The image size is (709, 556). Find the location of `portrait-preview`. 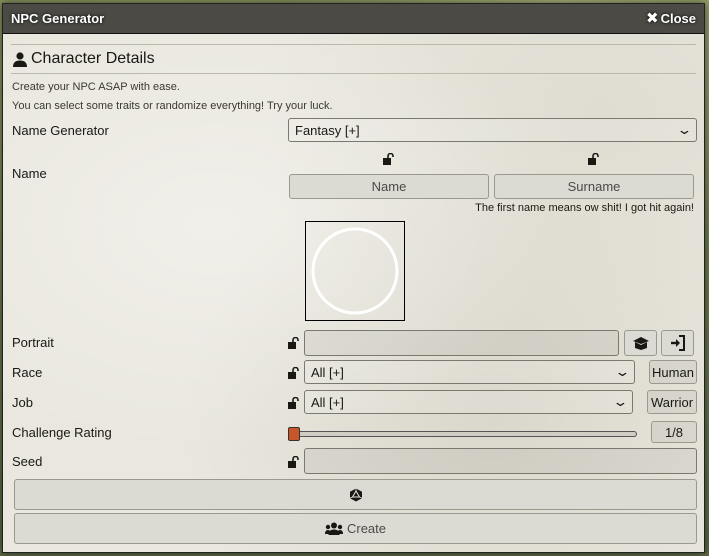

portrait-preview is located at coordinates (355, 271).